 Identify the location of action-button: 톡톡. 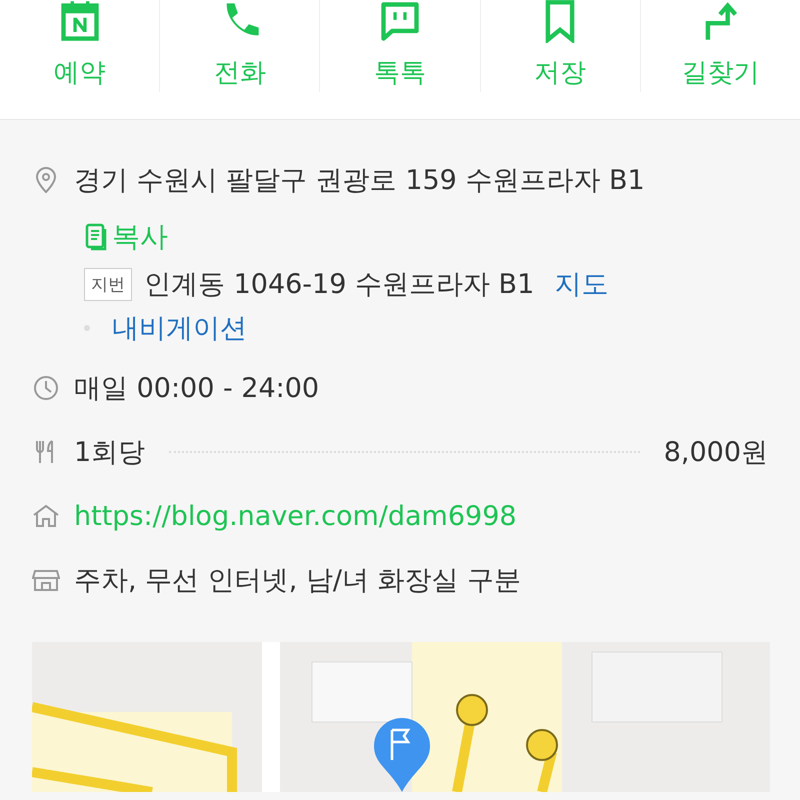
(399, 46).